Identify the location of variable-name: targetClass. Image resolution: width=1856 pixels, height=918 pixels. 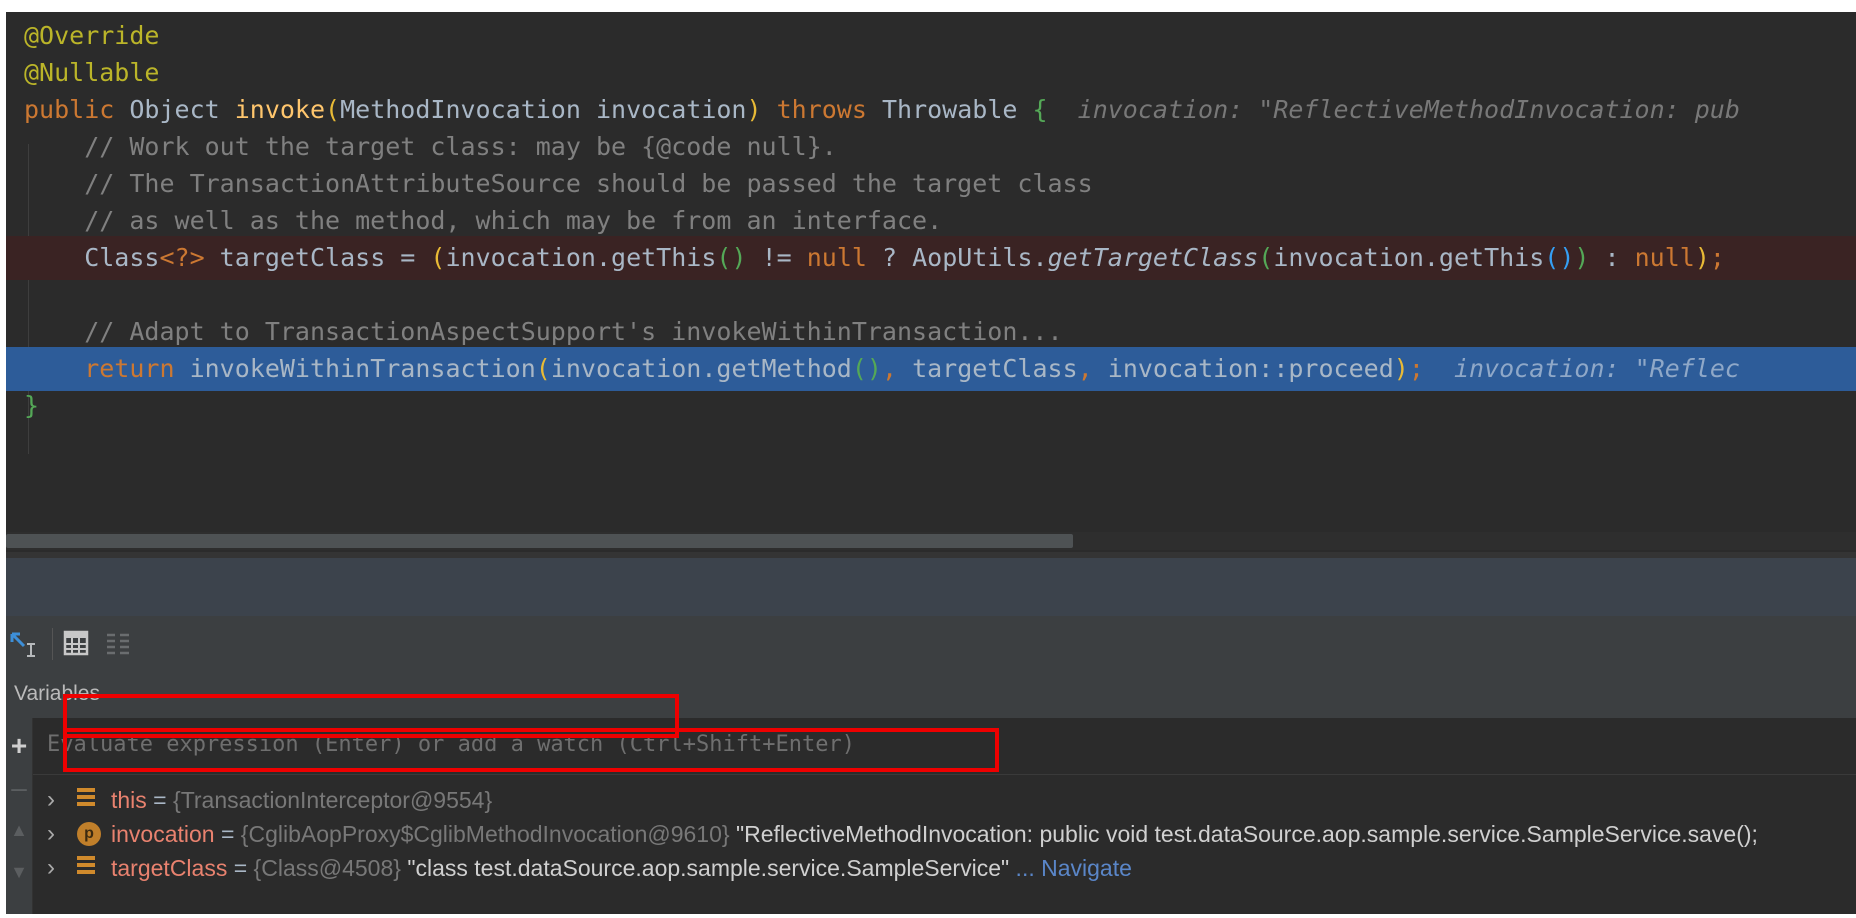
(169, 868).